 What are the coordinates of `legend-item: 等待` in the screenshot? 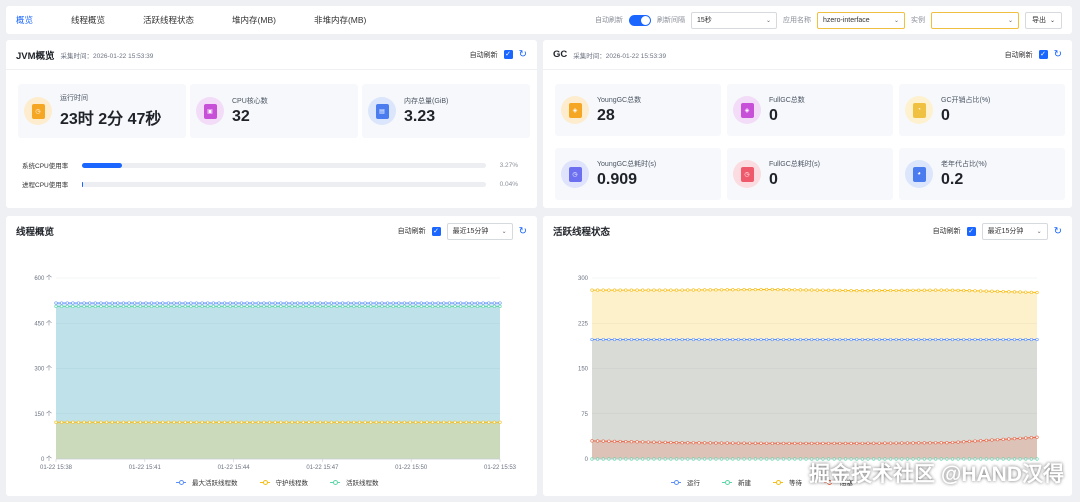 It's located at (787, 482).